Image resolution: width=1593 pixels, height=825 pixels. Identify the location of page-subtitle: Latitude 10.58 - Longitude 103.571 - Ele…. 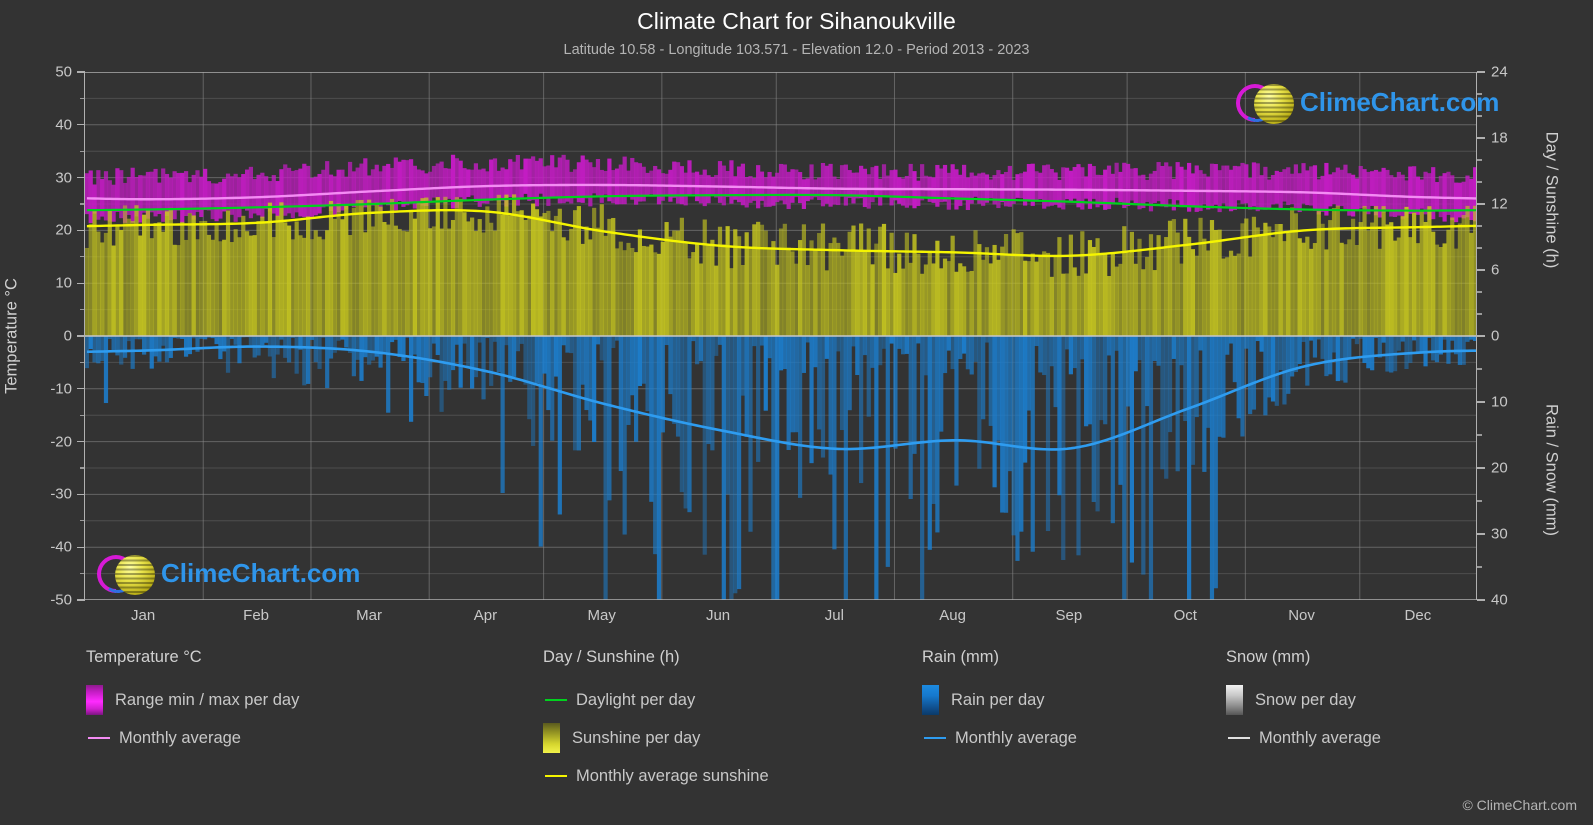
(796, 50).